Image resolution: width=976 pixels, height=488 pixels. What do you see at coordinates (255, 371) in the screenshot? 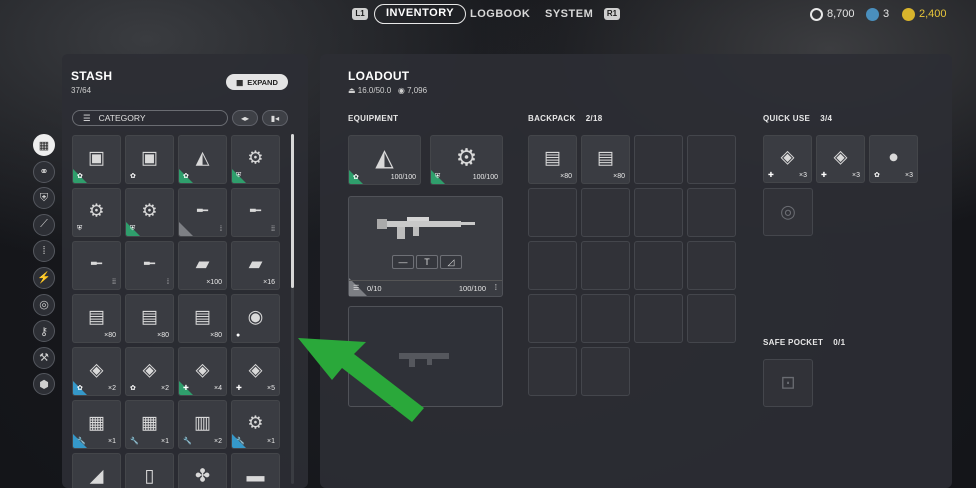
I see `stash-item-slot: ◈ ✚ ×5` at bounding box center [255, 371].